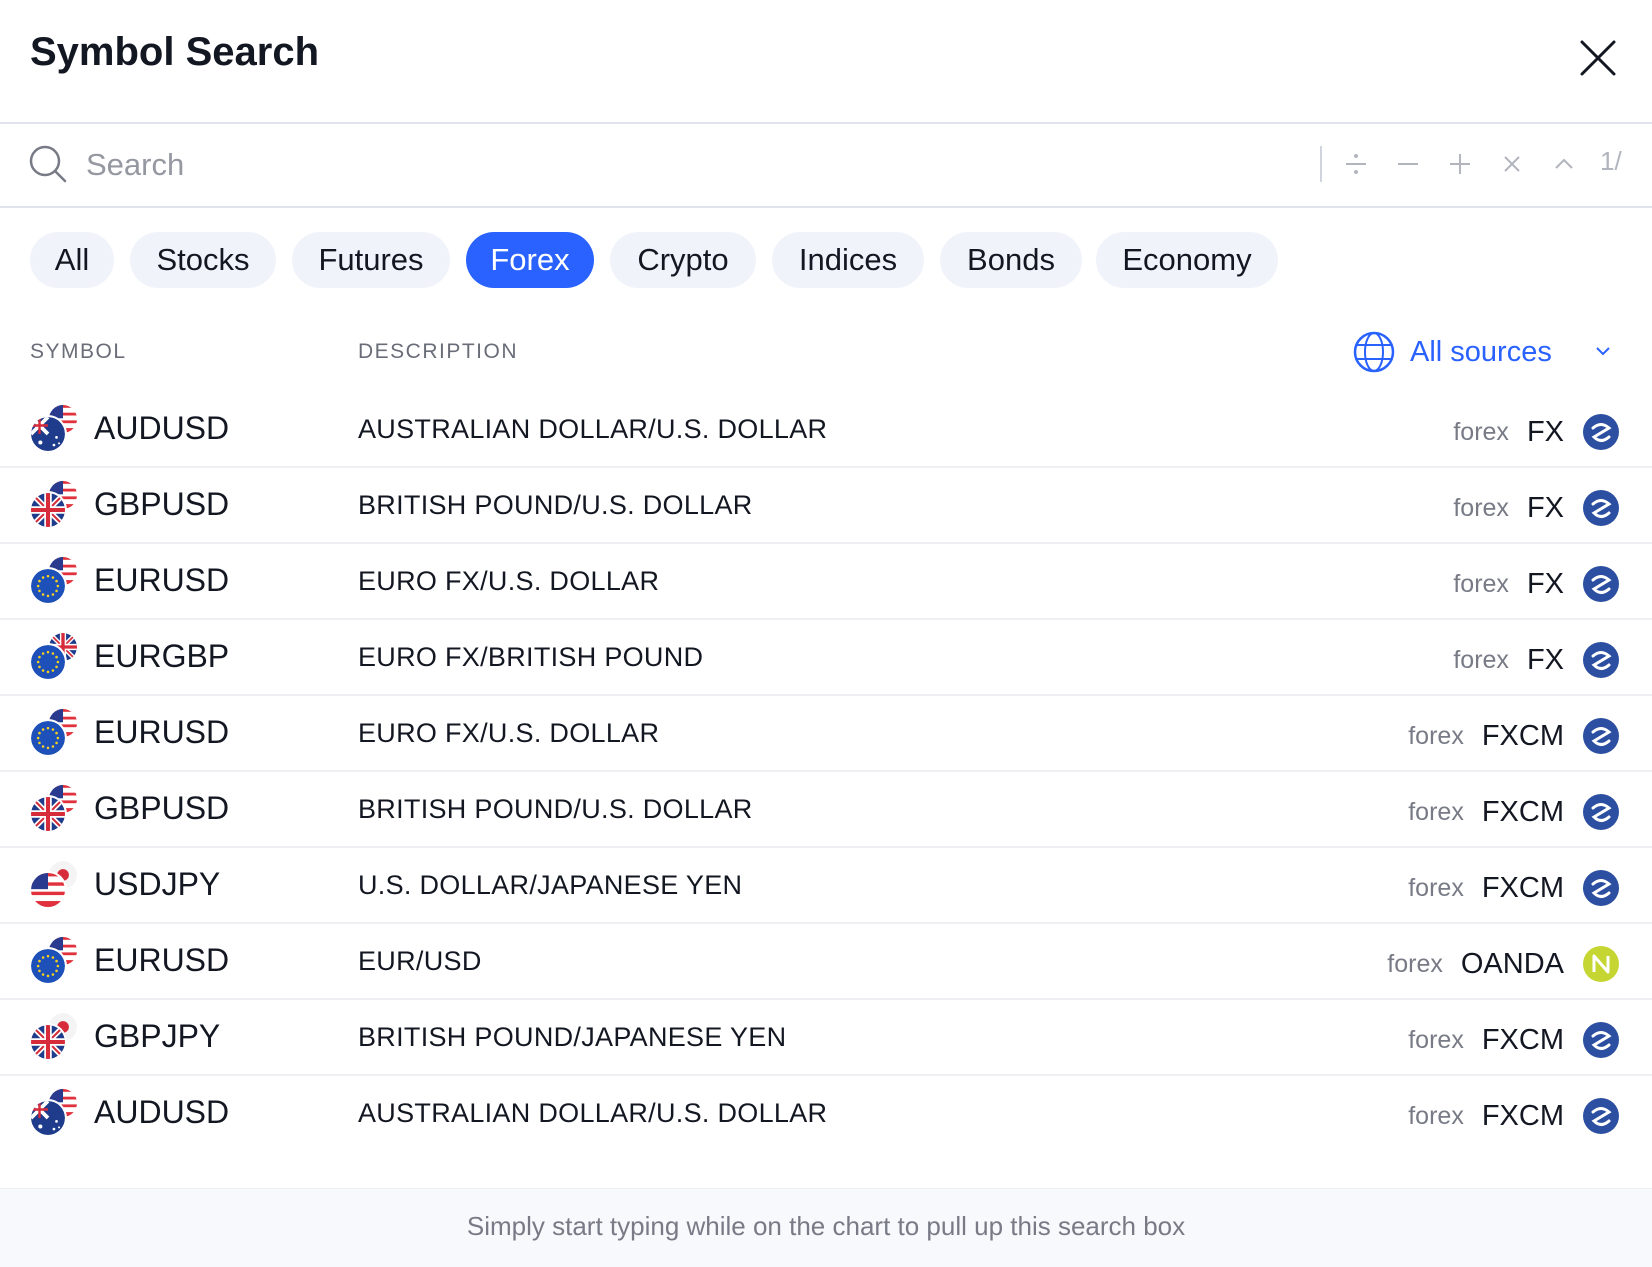 This screenshot has width=1652, height=1267. What do you see at coordinates (203, 260) in the screenshot?
I see `tab-stocks: Stocks` at bounding box center [203, 260].